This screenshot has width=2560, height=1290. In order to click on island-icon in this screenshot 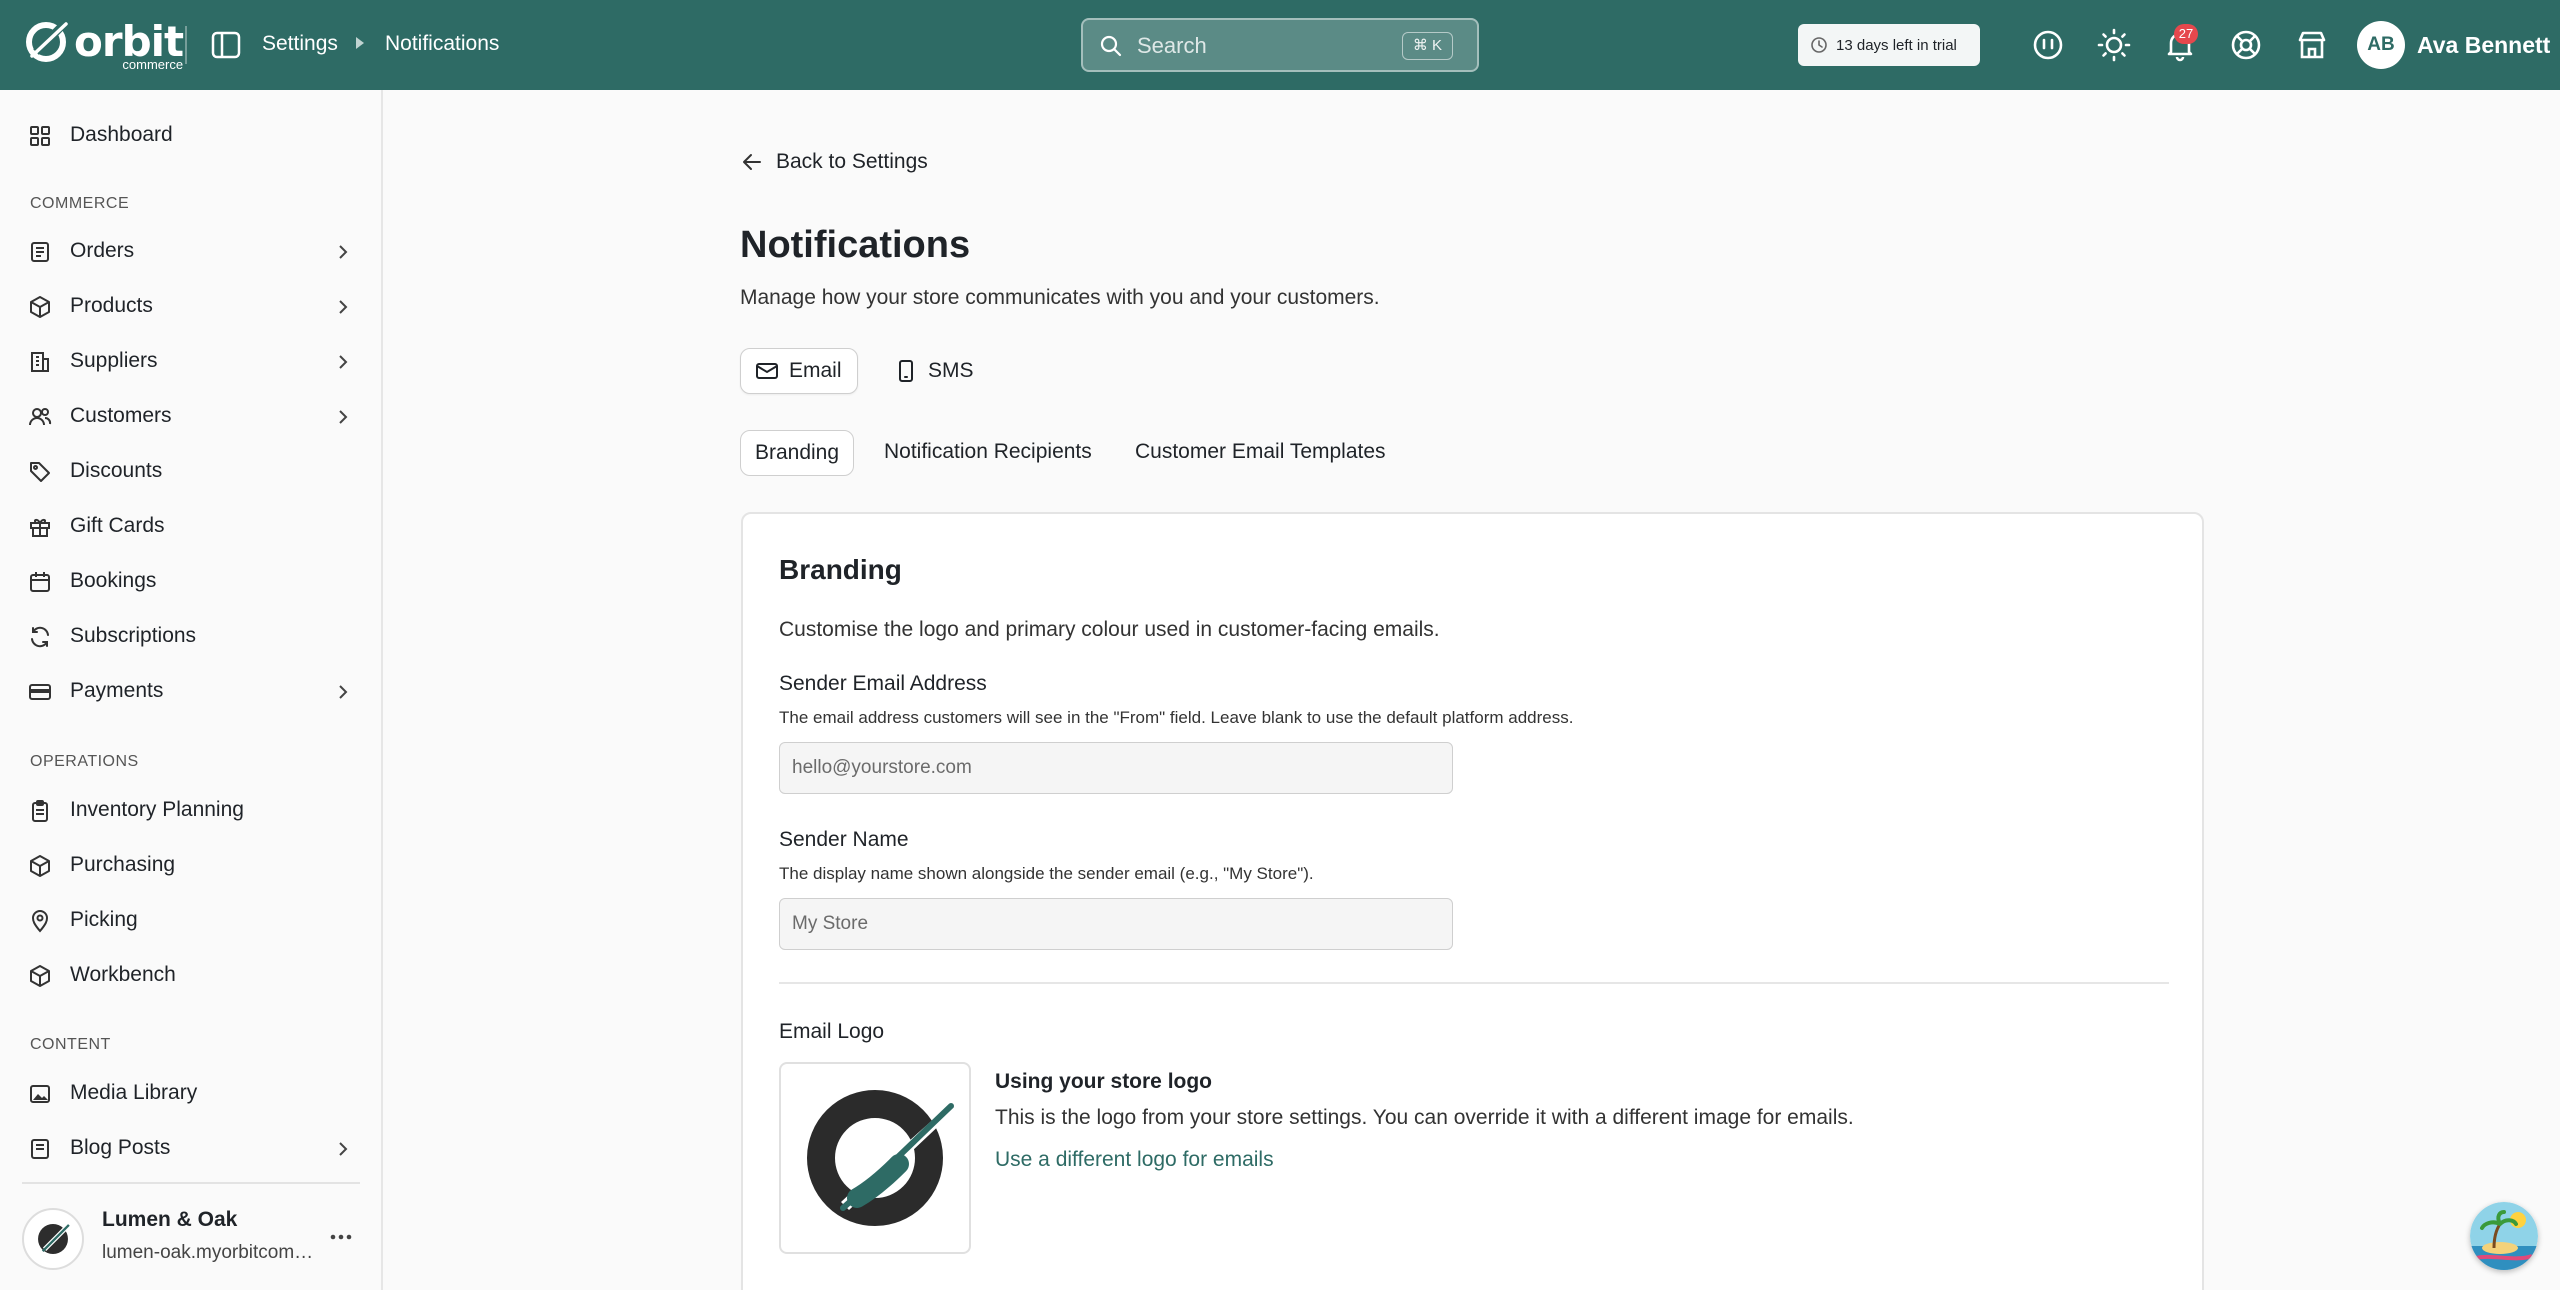, I will do `click(2504, 1236)`.